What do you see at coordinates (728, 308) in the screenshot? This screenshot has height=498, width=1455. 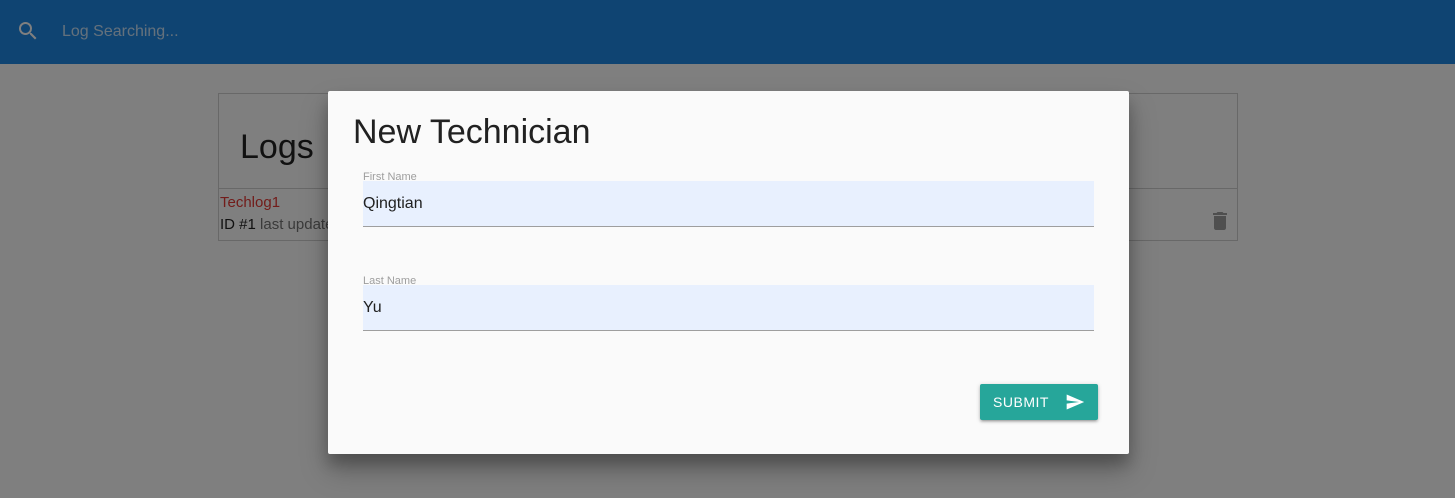 I see `last-name-input` at bounding box center [728, 308].